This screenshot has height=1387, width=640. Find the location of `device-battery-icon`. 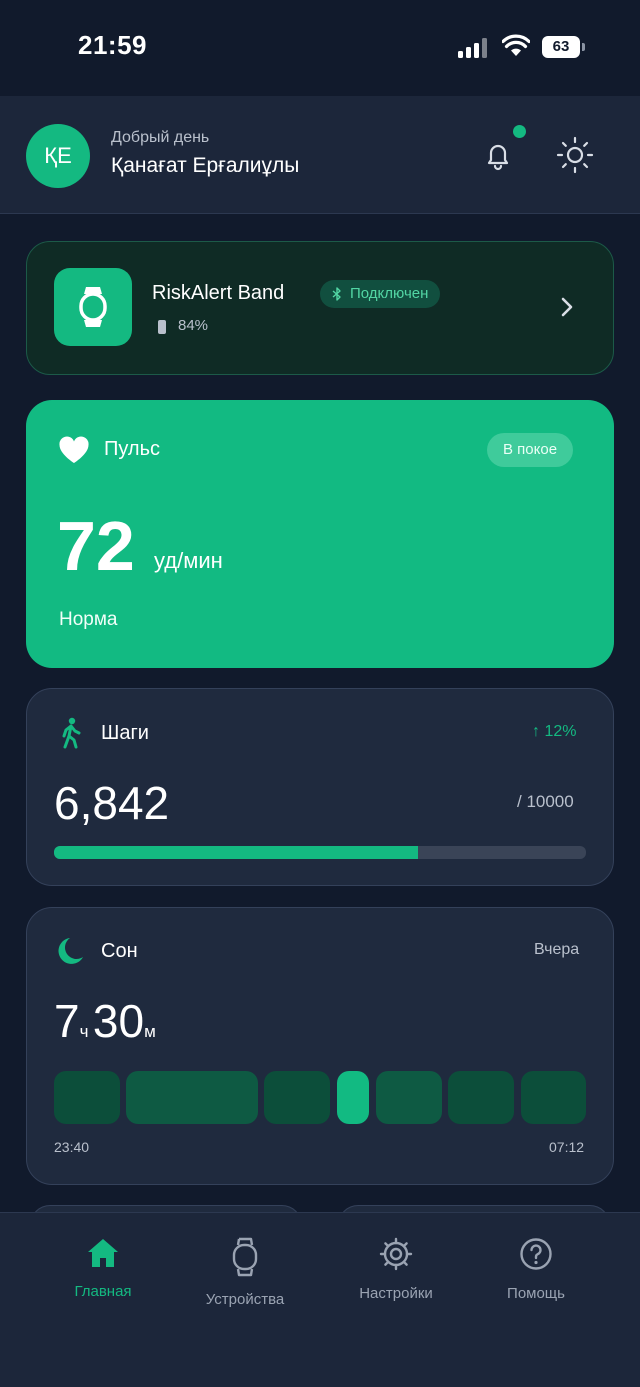

device-battery-icon is located at coordinates (162, 327).